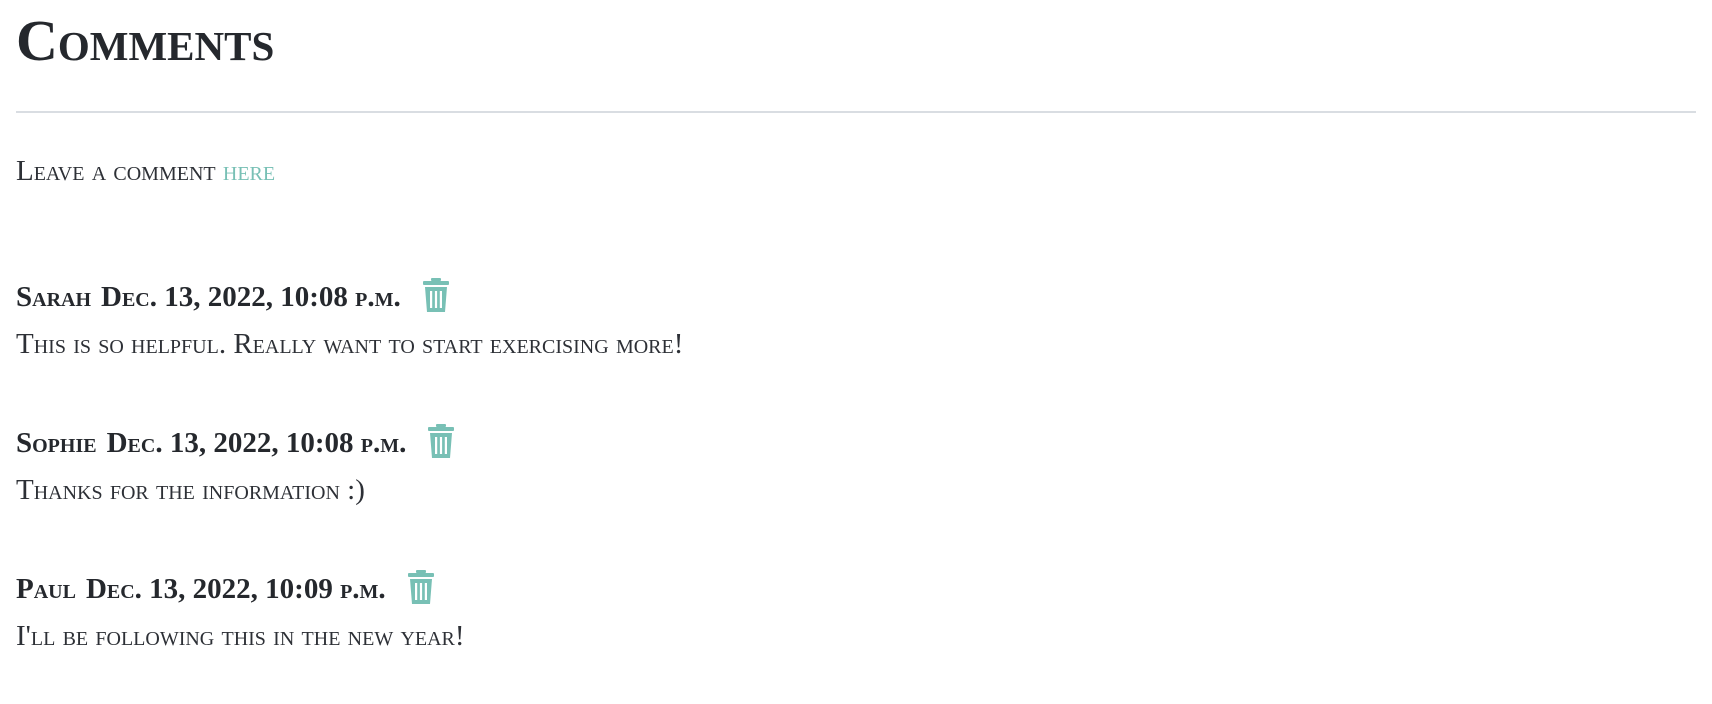  What do you see at coordinates (235, 589) in the screenshot?
I see `comment-timestamp: Dec. 13, 2022, 10:09 p.m.` at bounding box center [235, 589].